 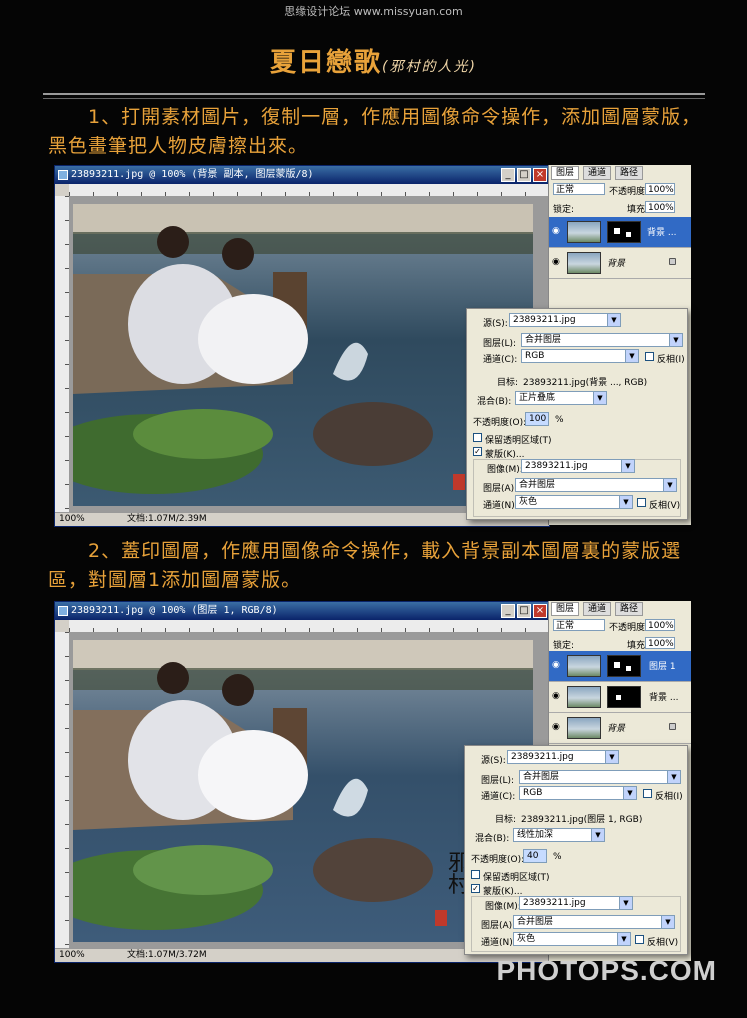 What do you see at coordinates (564, 210) in the screenshot?
I see `lock-label: 锁定:` at bounding box center [564, 210].